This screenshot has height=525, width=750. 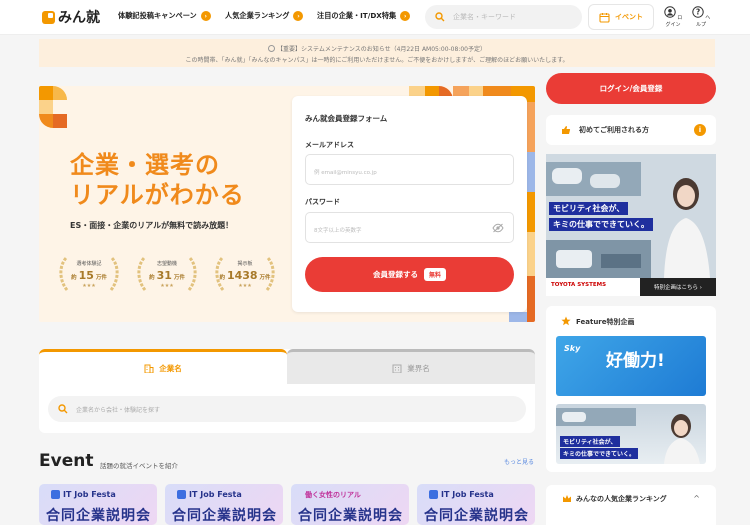 What do you see at coordinates (678, 287) in the screenshot?
I see `ad-special-link: 特別企画はこちら ›` at bounding box center [678, 287].